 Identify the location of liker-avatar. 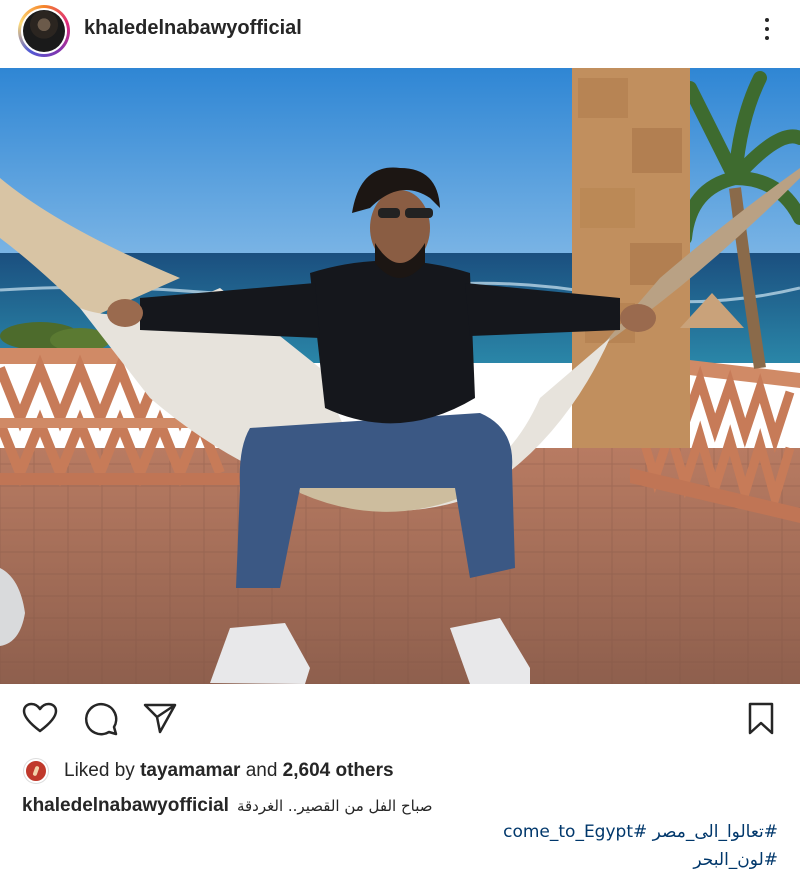
(36, 771).